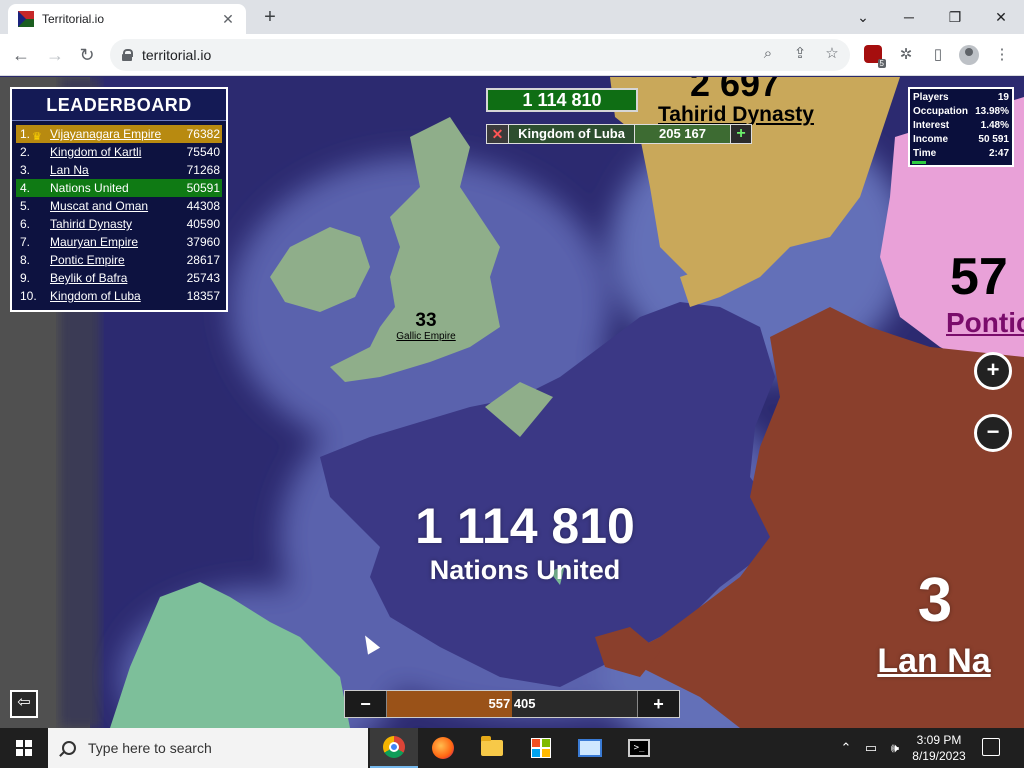 This screenshot has width=1024, height=768. I want to click on leaderboard-rank: 3., so click(25, 170).